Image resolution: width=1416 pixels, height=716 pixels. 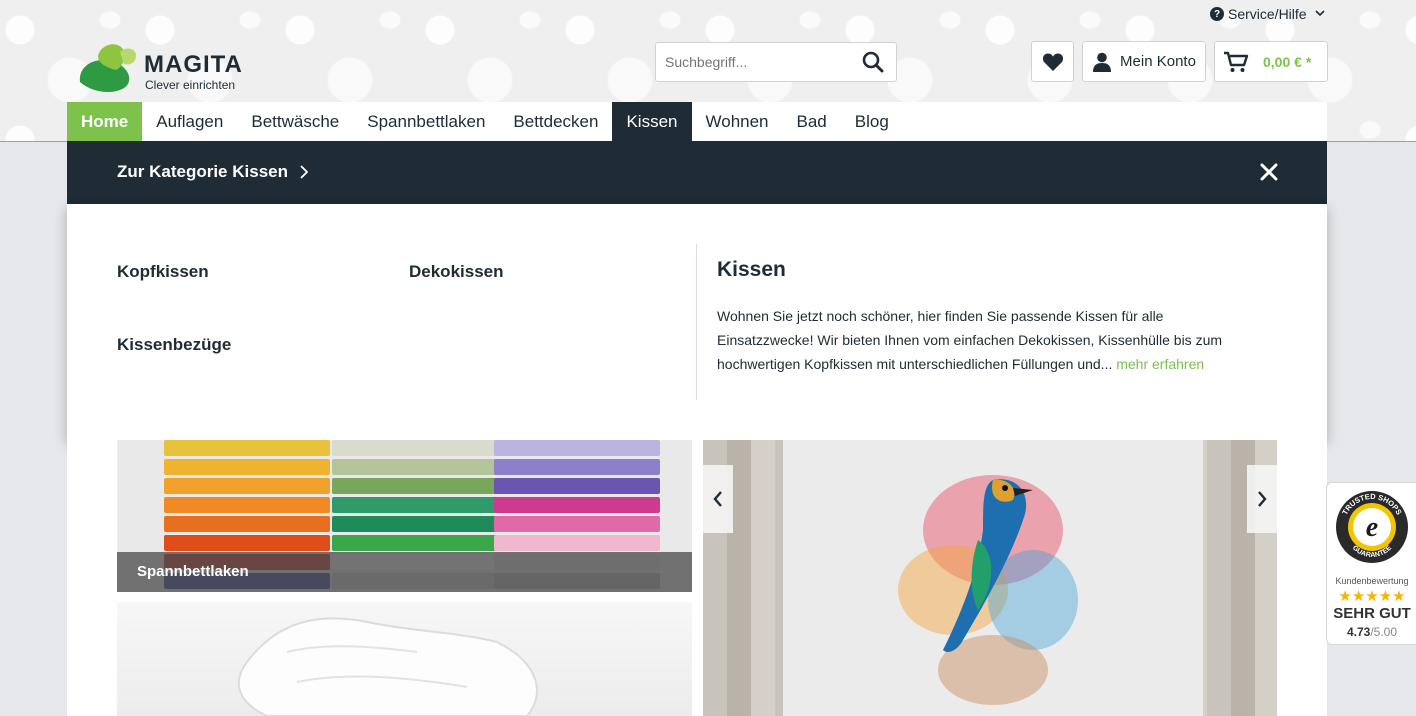 What do you see at coordinates (456, 272) in the screenshot?
I see `menu-category-dekokissen: Dekokissen` at bounding box center [456, 272].